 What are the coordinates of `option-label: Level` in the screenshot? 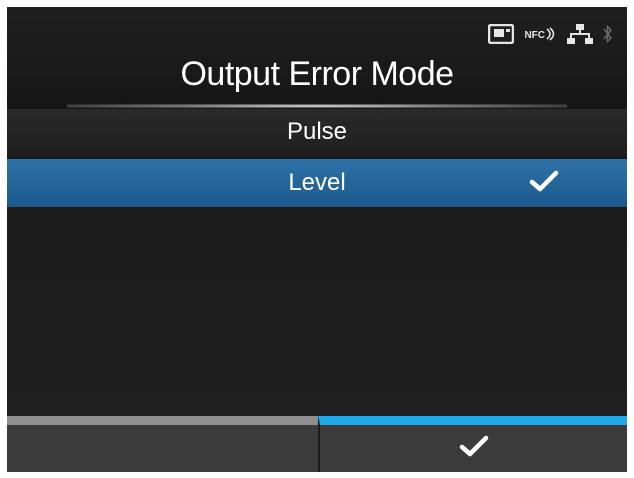 It's located at (317, 182).